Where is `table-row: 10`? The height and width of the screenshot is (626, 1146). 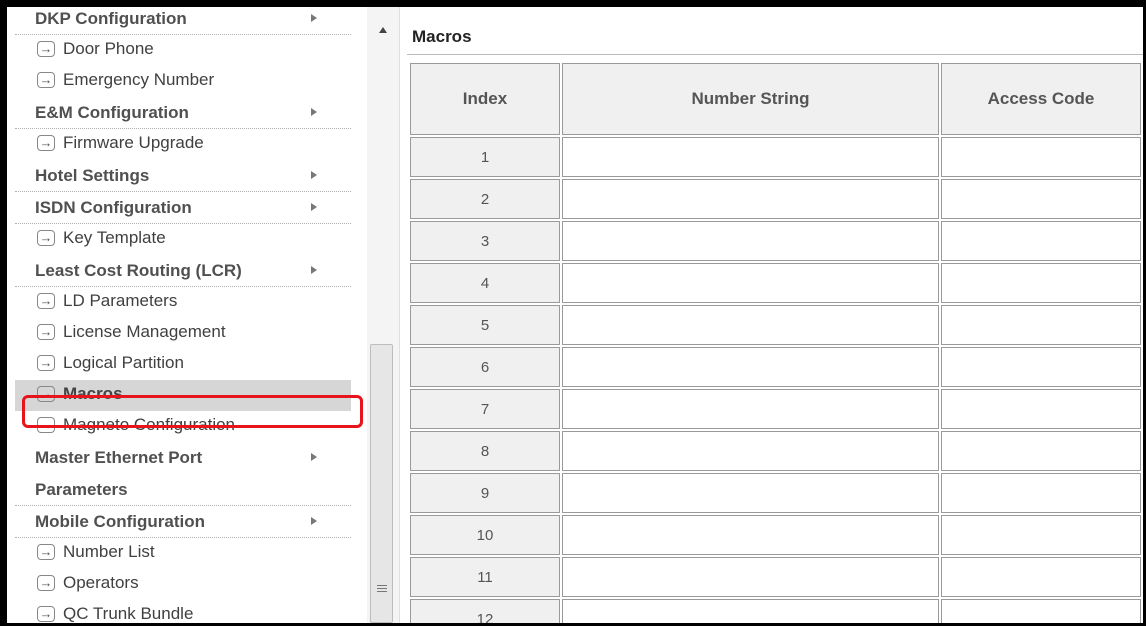
table-row: 10 is located at coordinates (775, 535).